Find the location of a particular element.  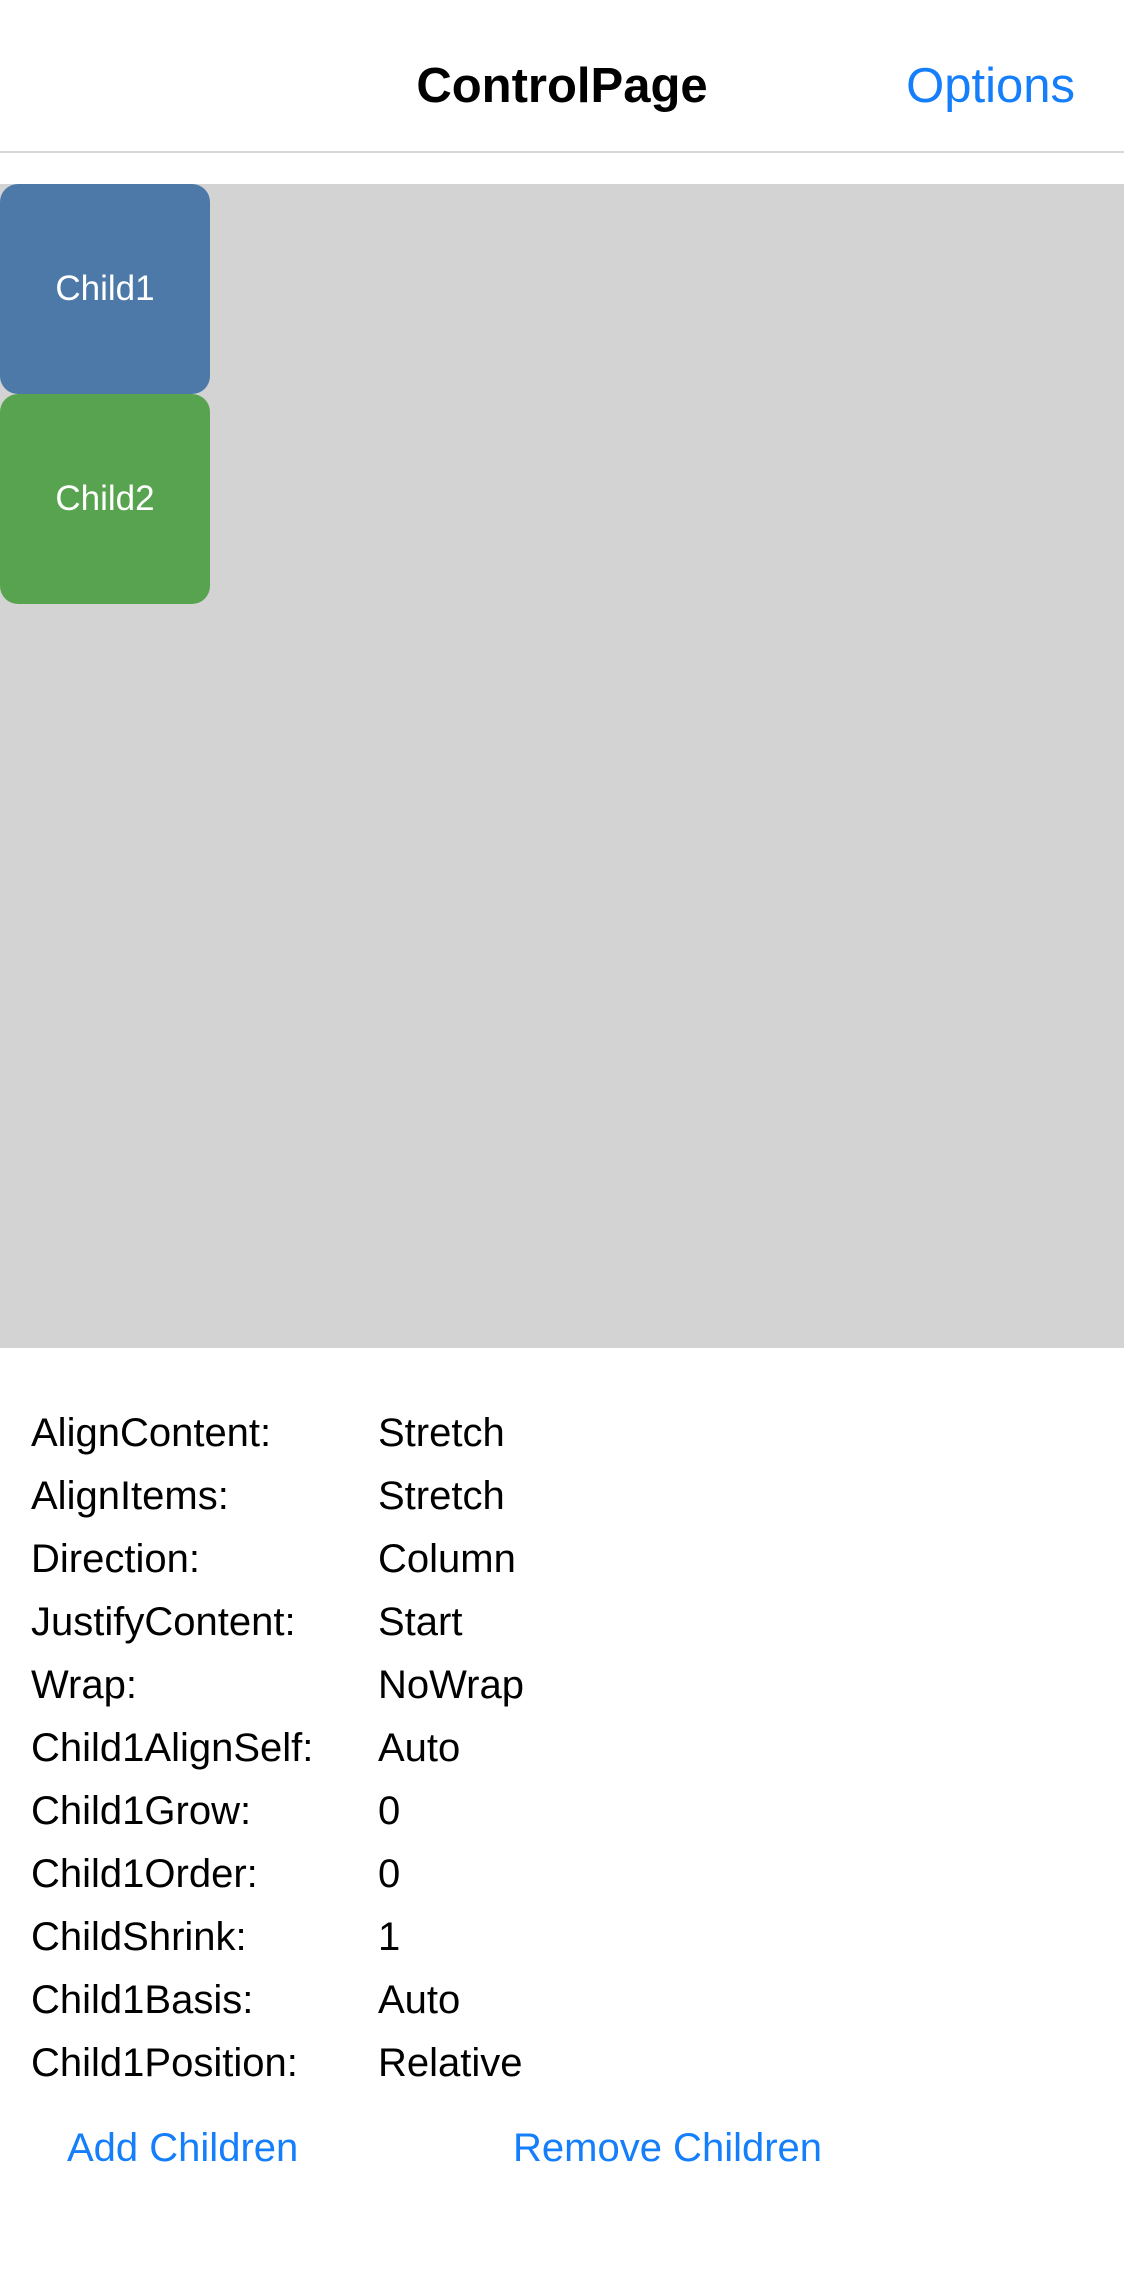

child1-box: Child1 is located at coordinates (105, 289).